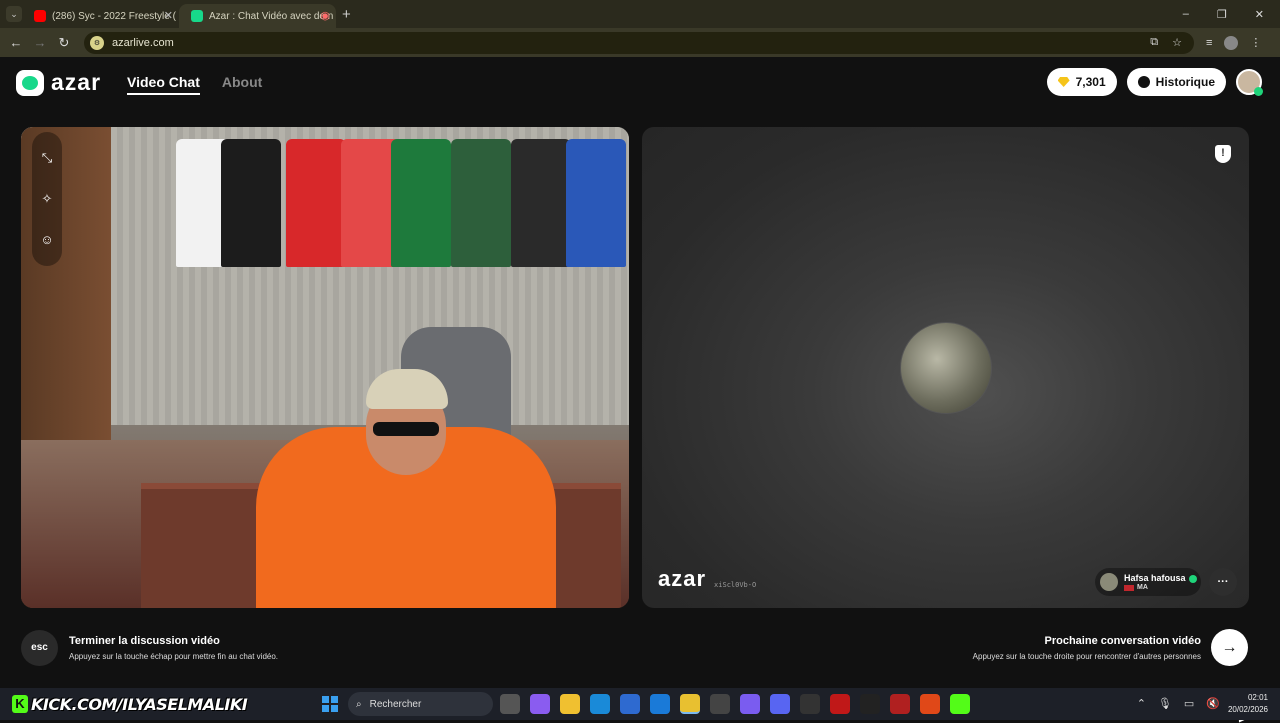  Describe the element at coordinates (900, 704) in the screenshot. I see `voice-app-icon` at that location.